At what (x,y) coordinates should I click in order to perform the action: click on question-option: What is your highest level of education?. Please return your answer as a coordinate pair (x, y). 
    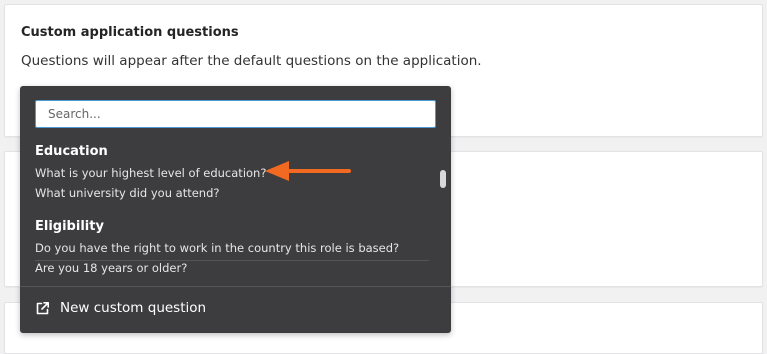
    Looking at the image, I should click on (150, 173).